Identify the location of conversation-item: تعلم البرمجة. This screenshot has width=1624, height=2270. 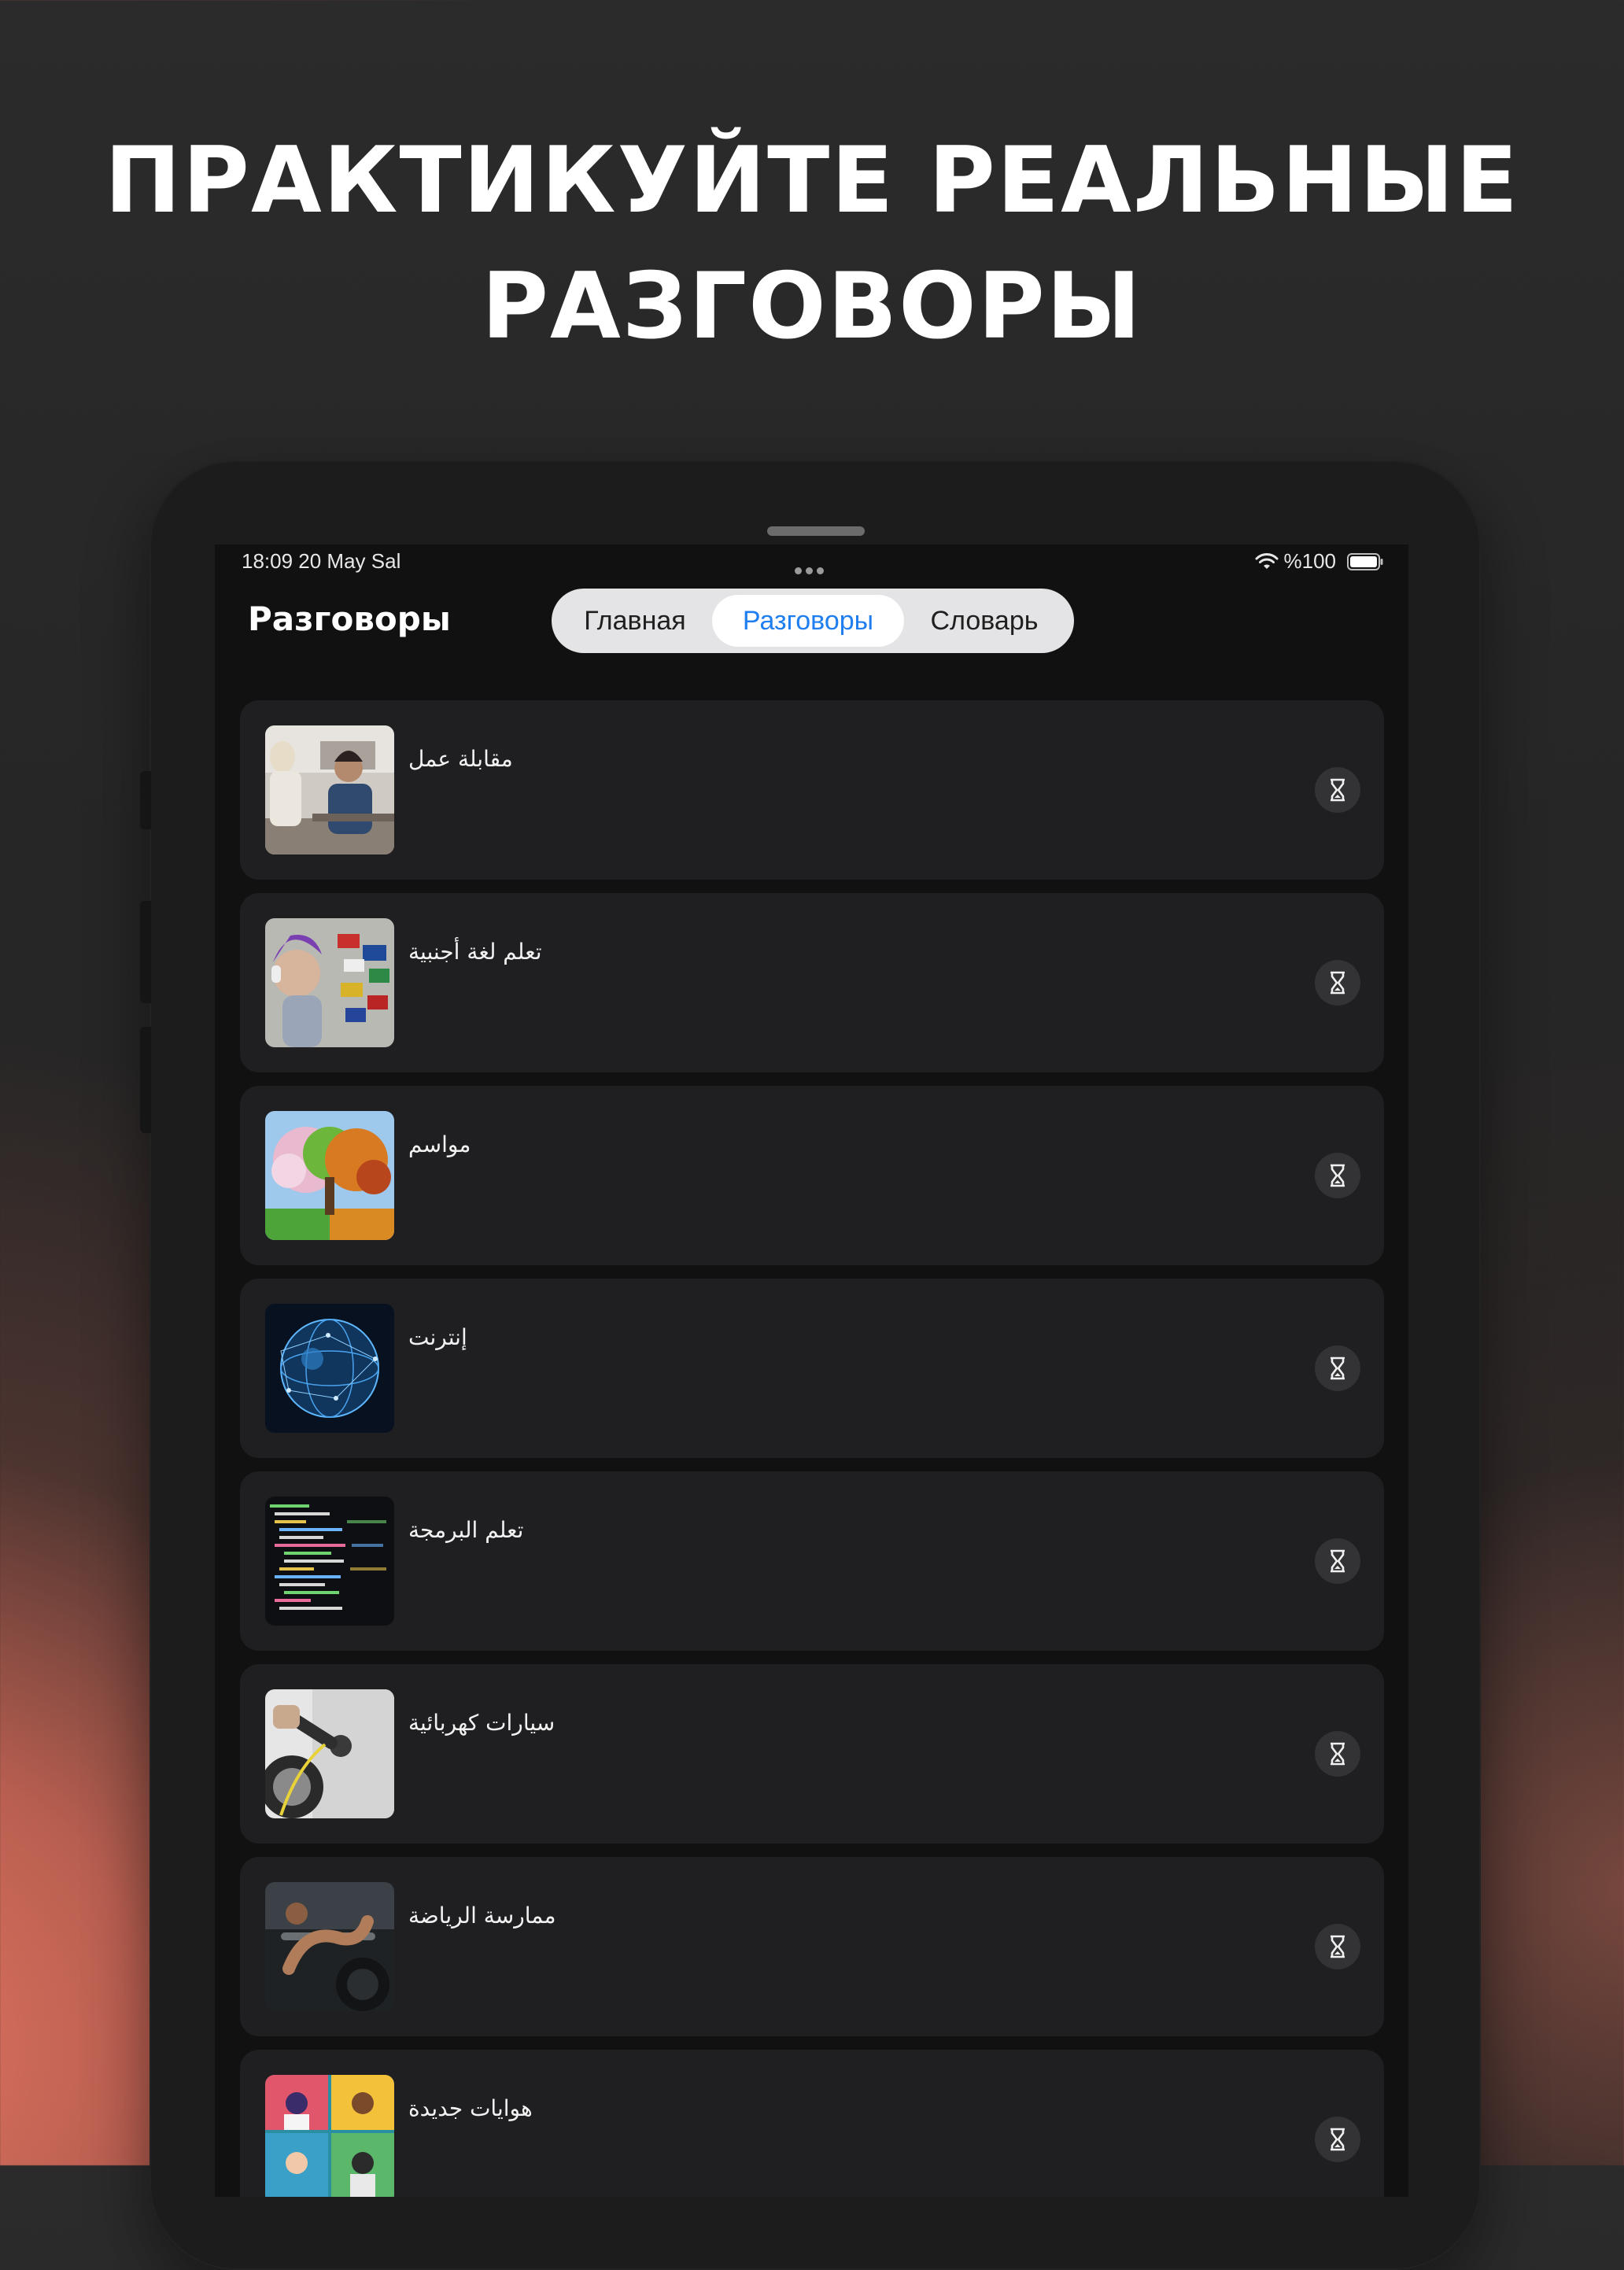
(812, 1561).